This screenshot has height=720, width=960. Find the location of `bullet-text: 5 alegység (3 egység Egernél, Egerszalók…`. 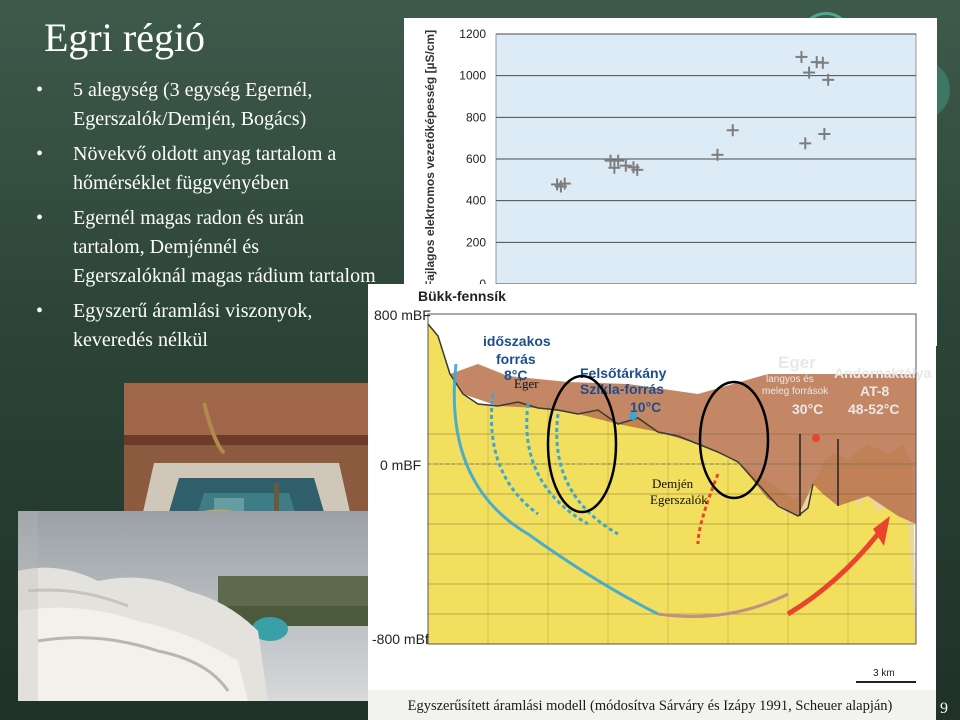

bullet-text: 5 alegység (3 egység Egernél, Egerszalók… is located at coordinates (193, 104).